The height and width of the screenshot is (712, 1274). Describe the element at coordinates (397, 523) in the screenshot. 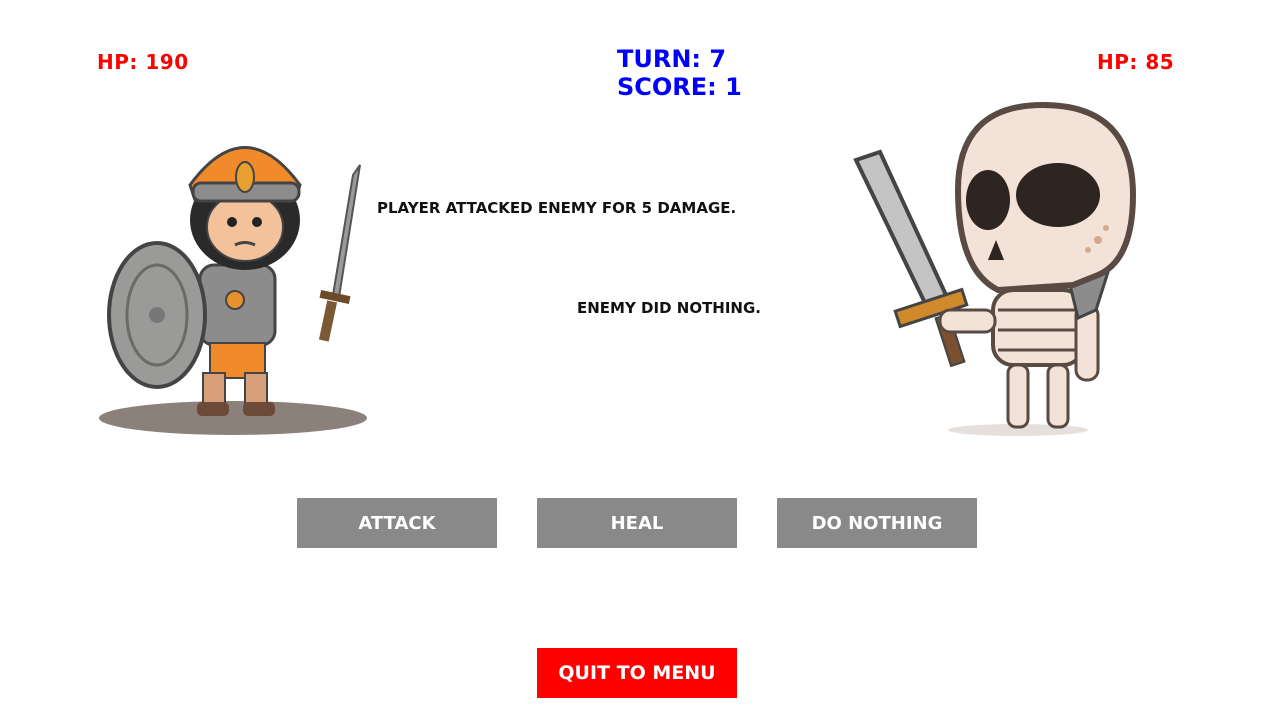

I see `attack-button: ATTACK` at that location.